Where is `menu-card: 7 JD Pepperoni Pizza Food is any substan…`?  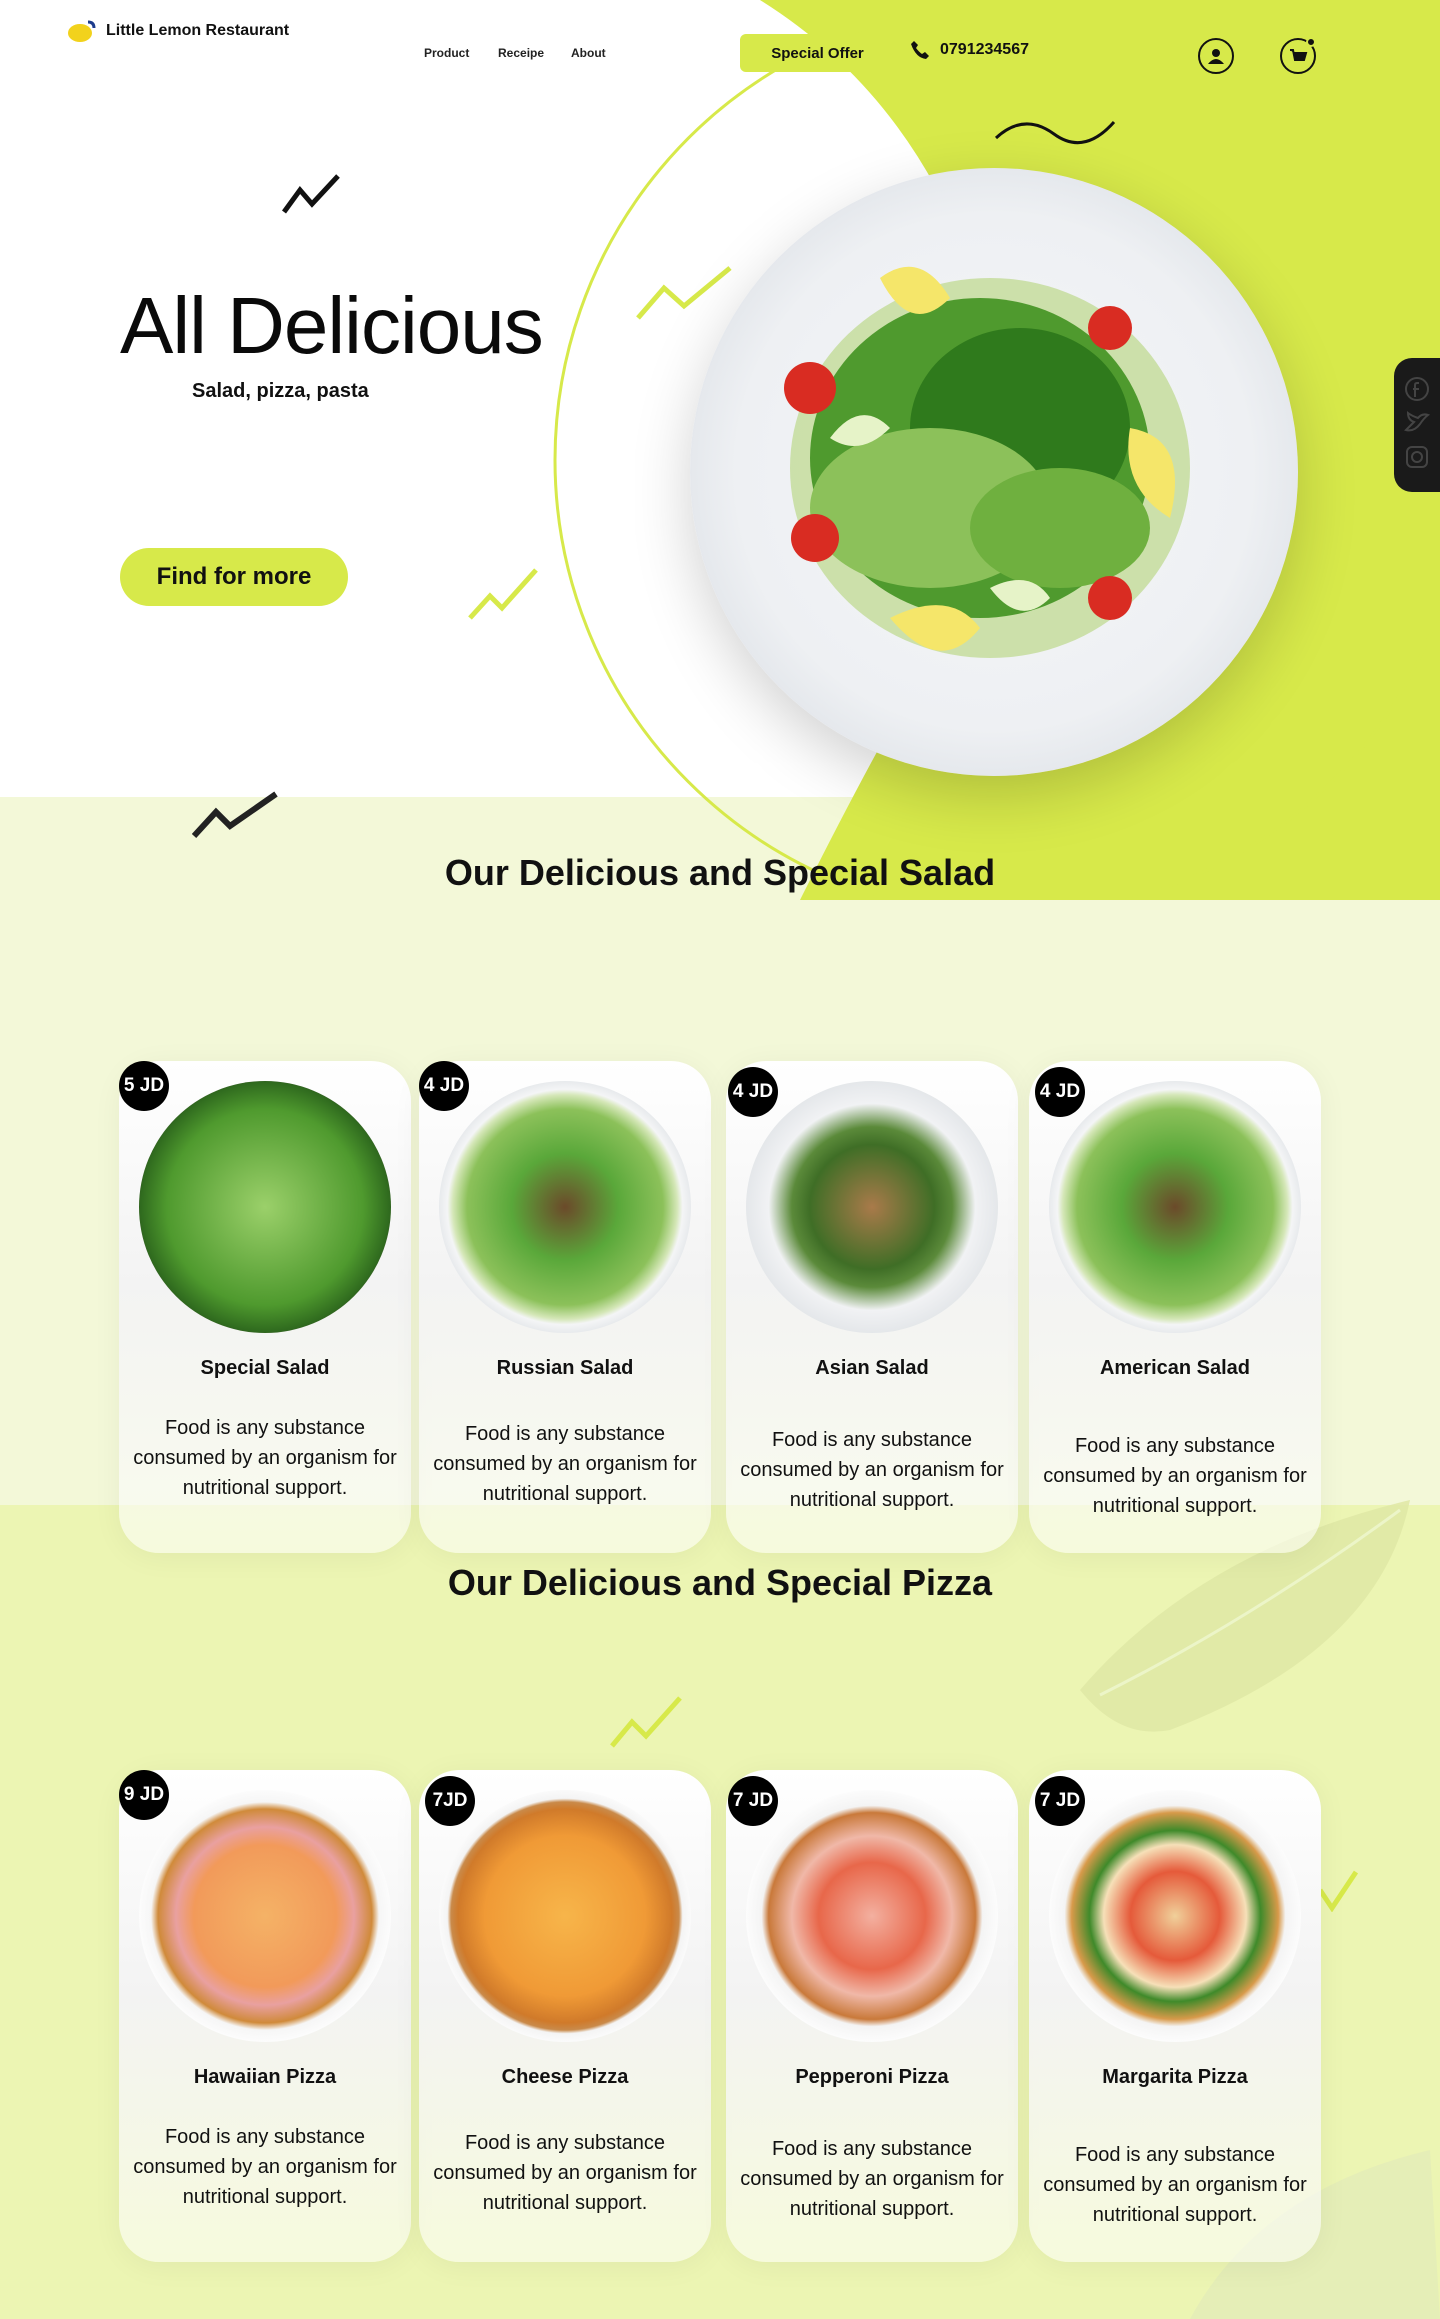
menu-card: 7 JD Pepperoni Pizza Food is any substan… is located at coordinates (872, 2016).